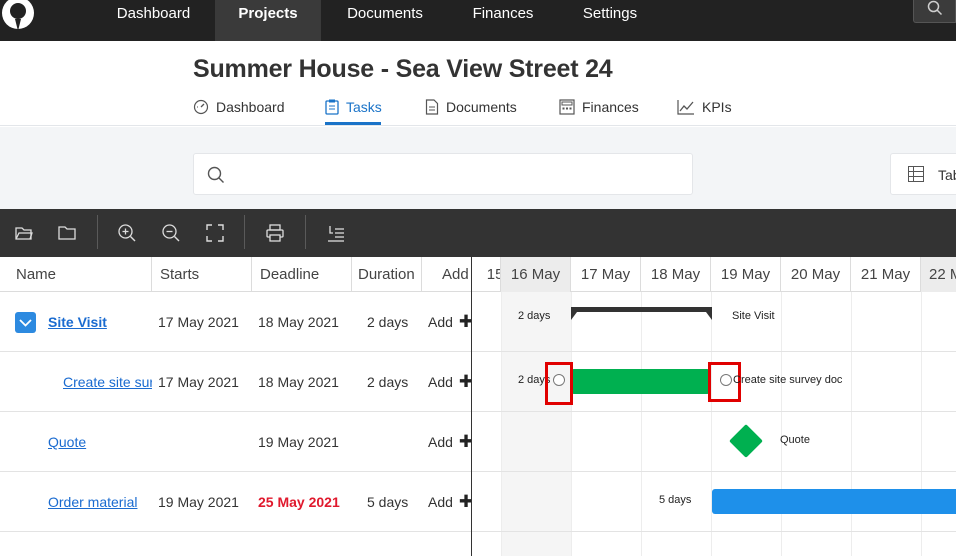 This screenshot has width=956, height=556. What do you see at coordinates (299, 502) in the screenshot?
I see `task-deadline-overdue: 25 May 2021` at bounding box center [299, 502].